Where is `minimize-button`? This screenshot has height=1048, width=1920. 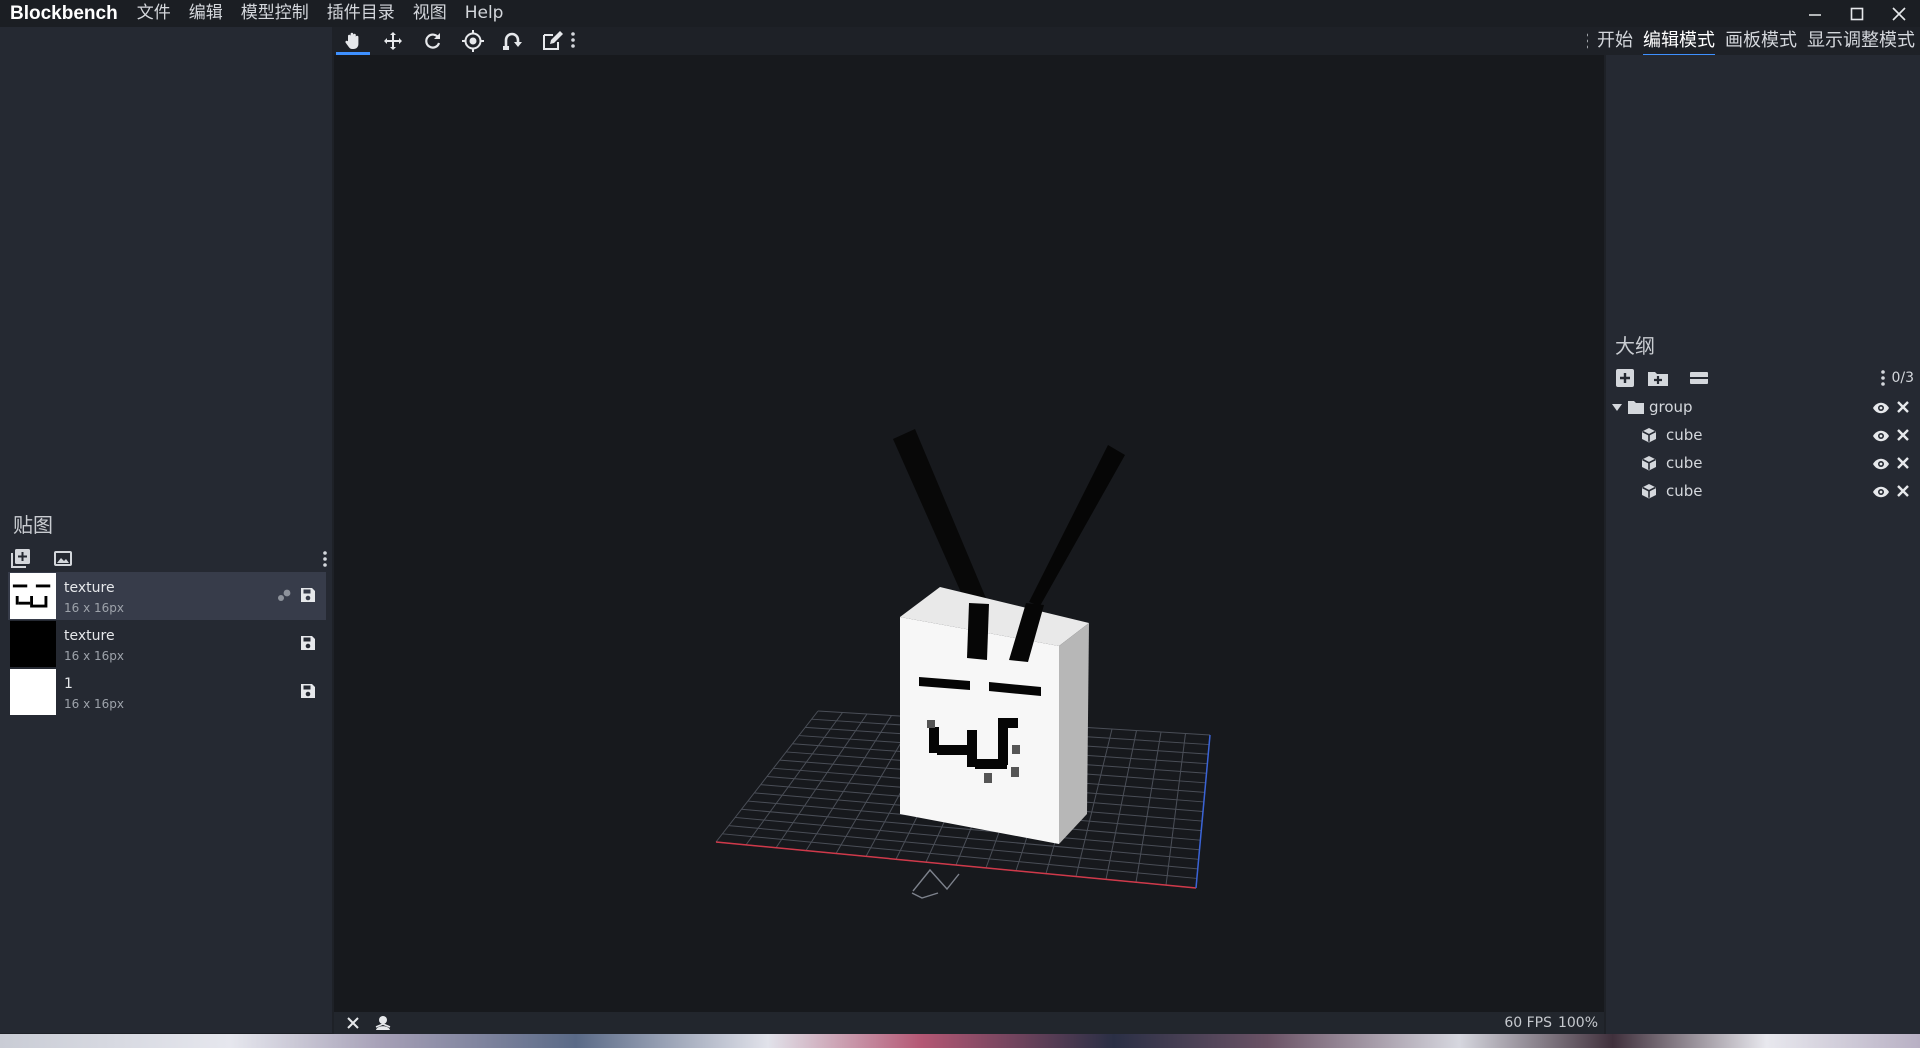
minimize-button is located at coordinates (1815, 13).